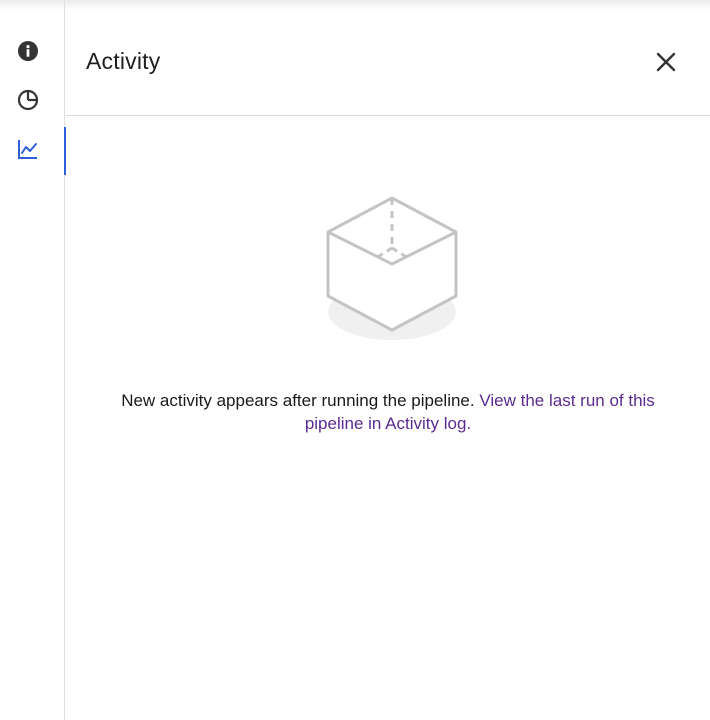  What do you see at coordinates (28, 51) in the screenshot?
I see `info-icon` at bounding box center [28, 51].